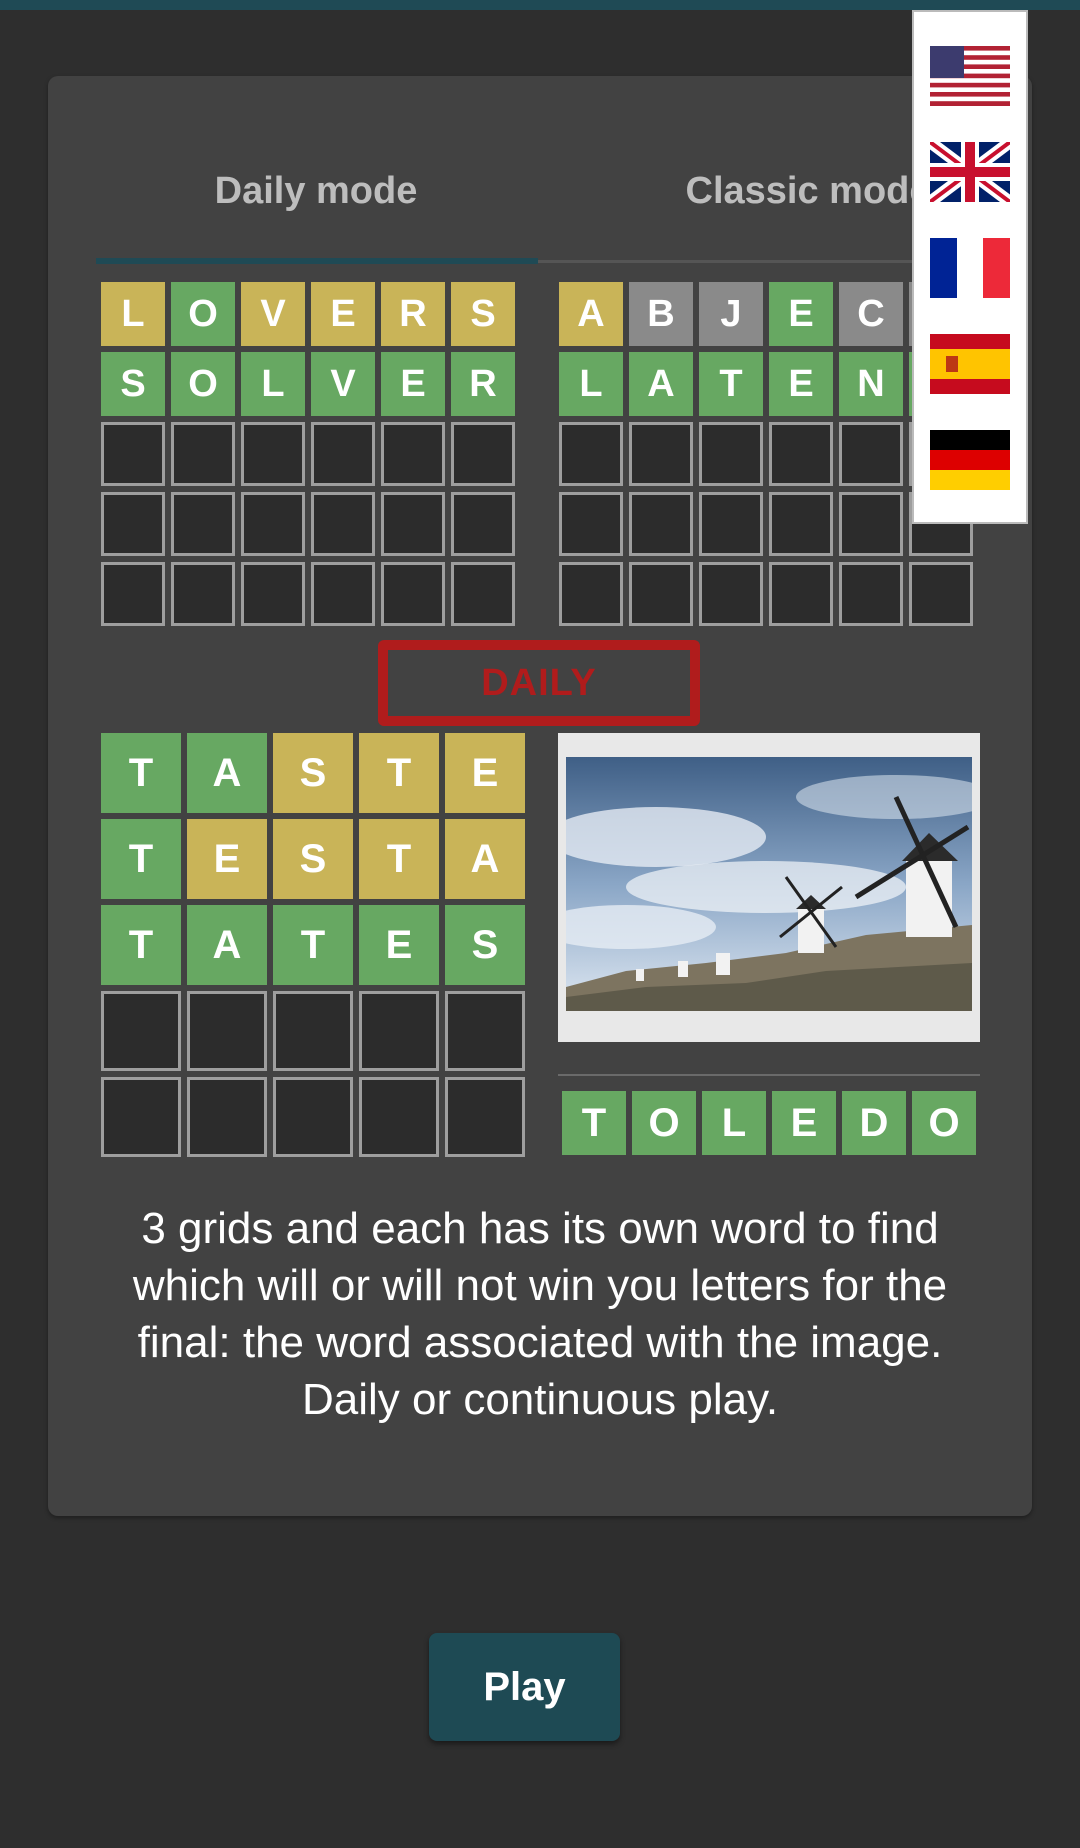 The image size is (1080, 1848). What do you see at coordinates (970, 172) in the screenshot?
I see `uk-flag-icon` at bounding box center [970, 172].